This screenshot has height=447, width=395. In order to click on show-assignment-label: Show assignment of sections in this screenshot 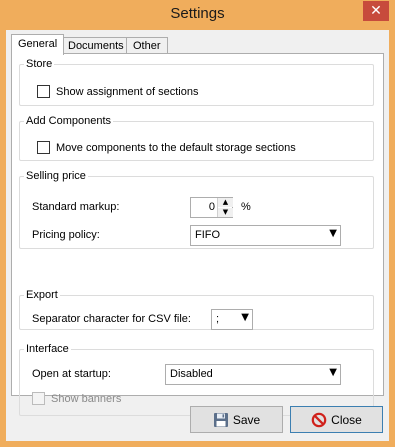, I will do `click(127, 91)`.